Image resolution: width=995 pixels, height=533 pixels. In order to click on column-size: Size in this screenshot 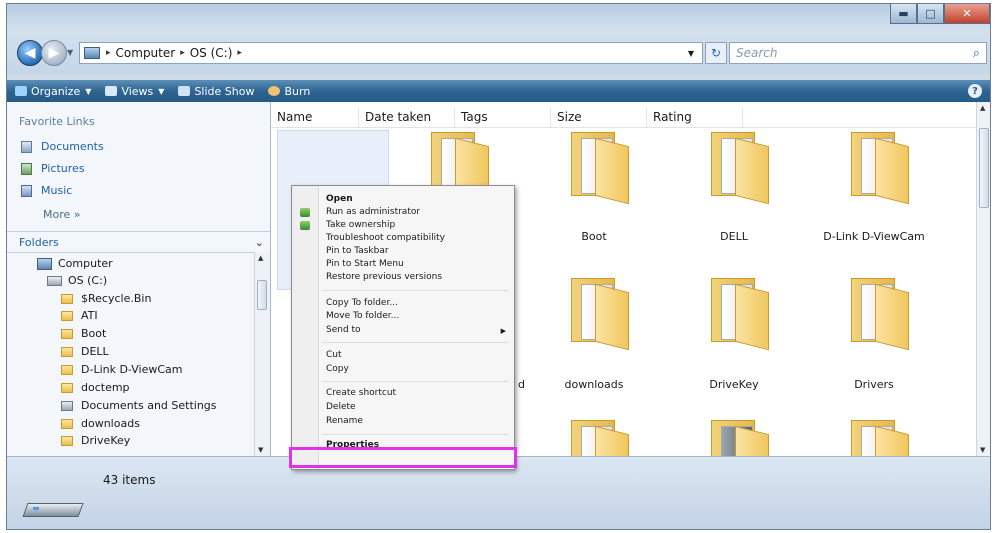, I will do `click(599, 117)`.